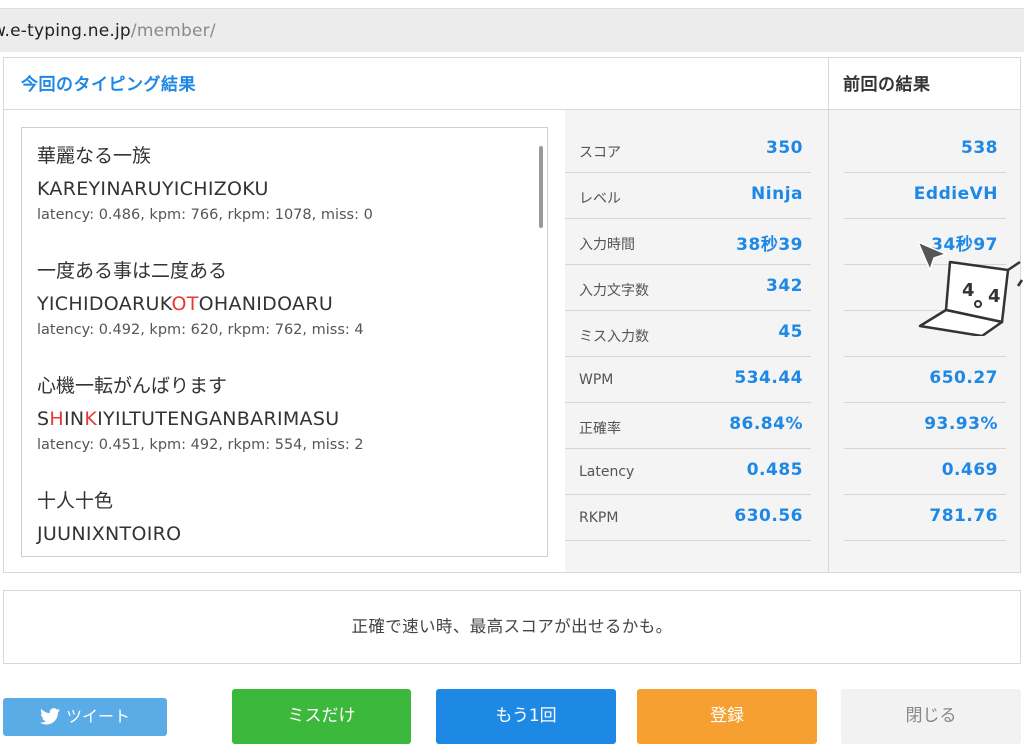  I want to click on stat-label: RKPM, so click(599, 518).